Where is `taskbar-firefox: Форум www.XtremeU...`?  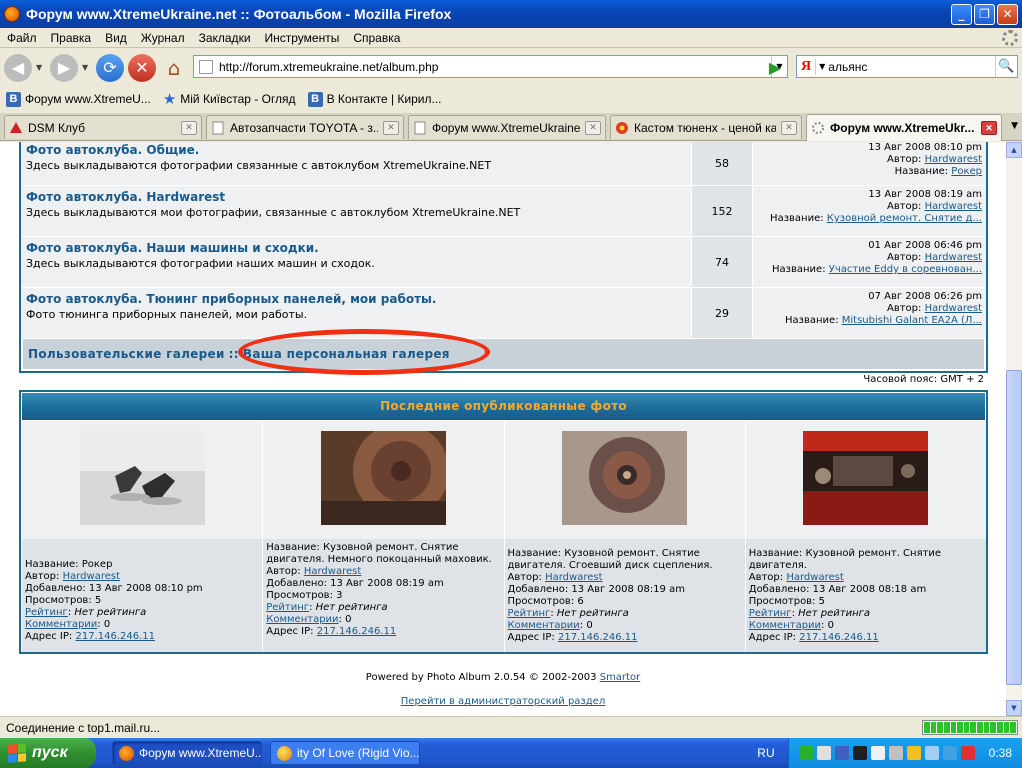 taskbar-firefox: Форум www.XtremeU... is located at coordinates (187, 753).